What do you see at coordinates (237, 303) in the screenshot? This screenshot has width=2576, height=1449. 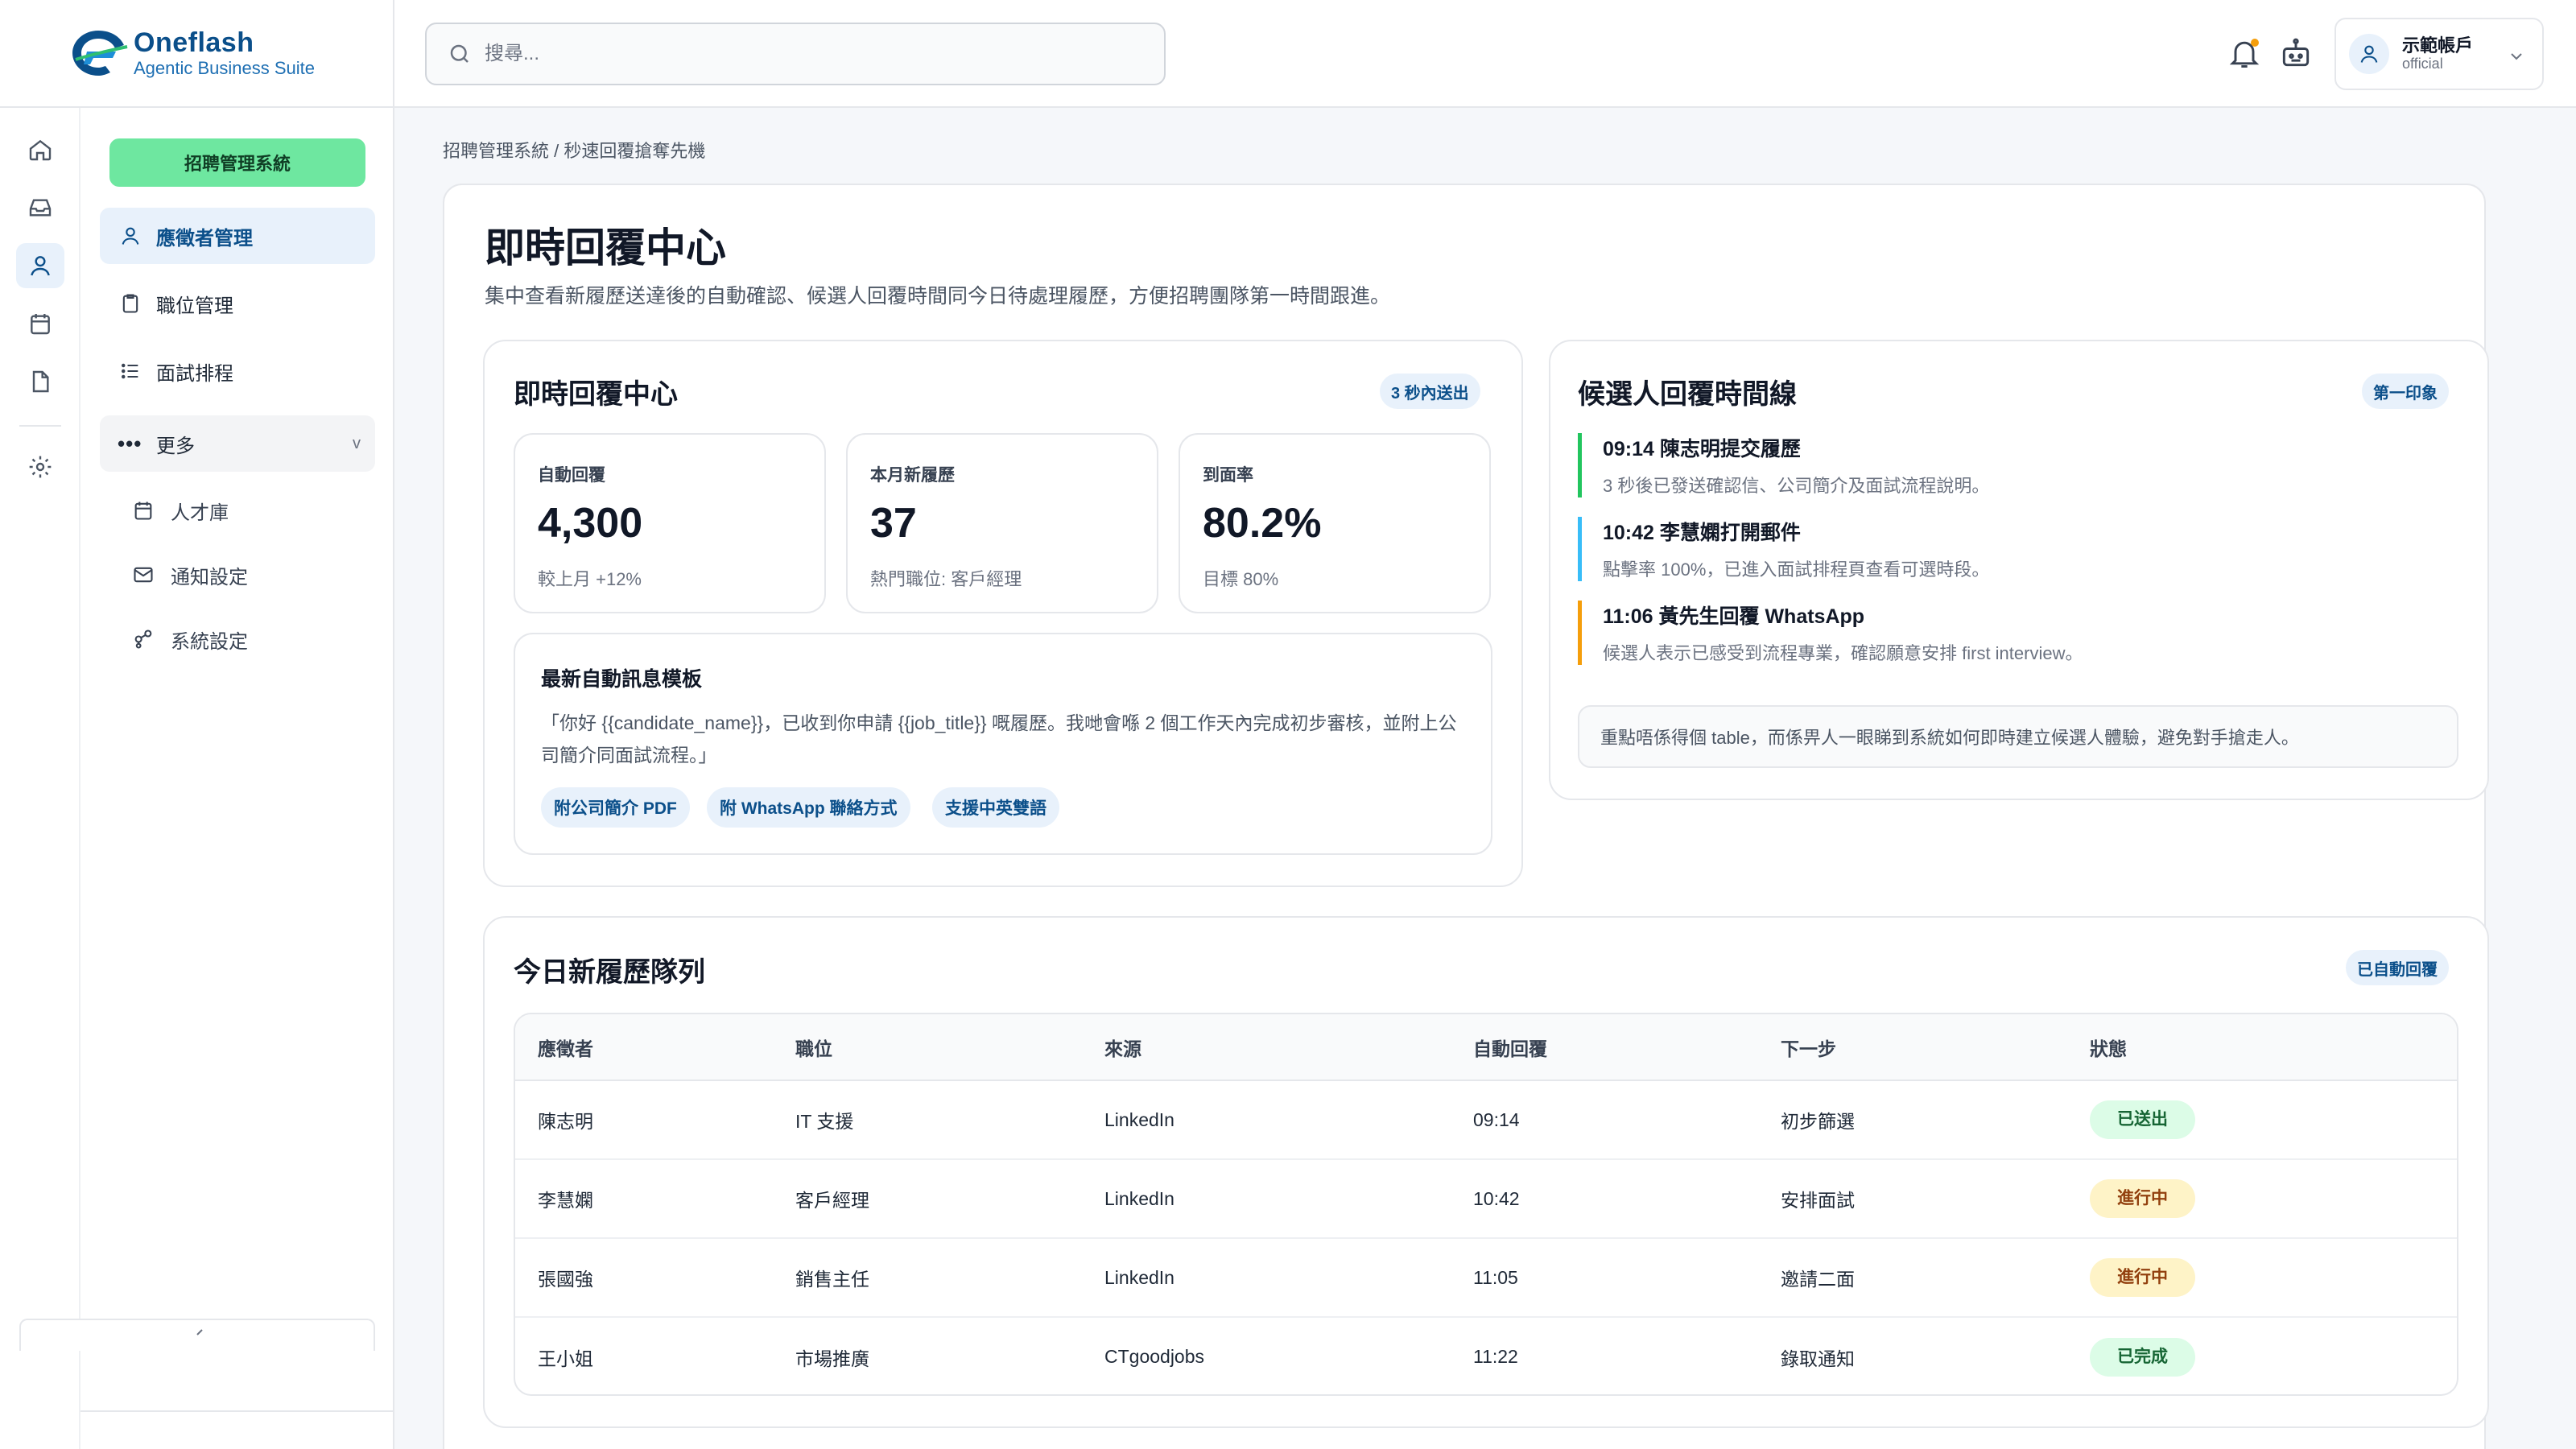 I see `sidebar-item-jobs: 職位管理` at bounding box center [237, 303].